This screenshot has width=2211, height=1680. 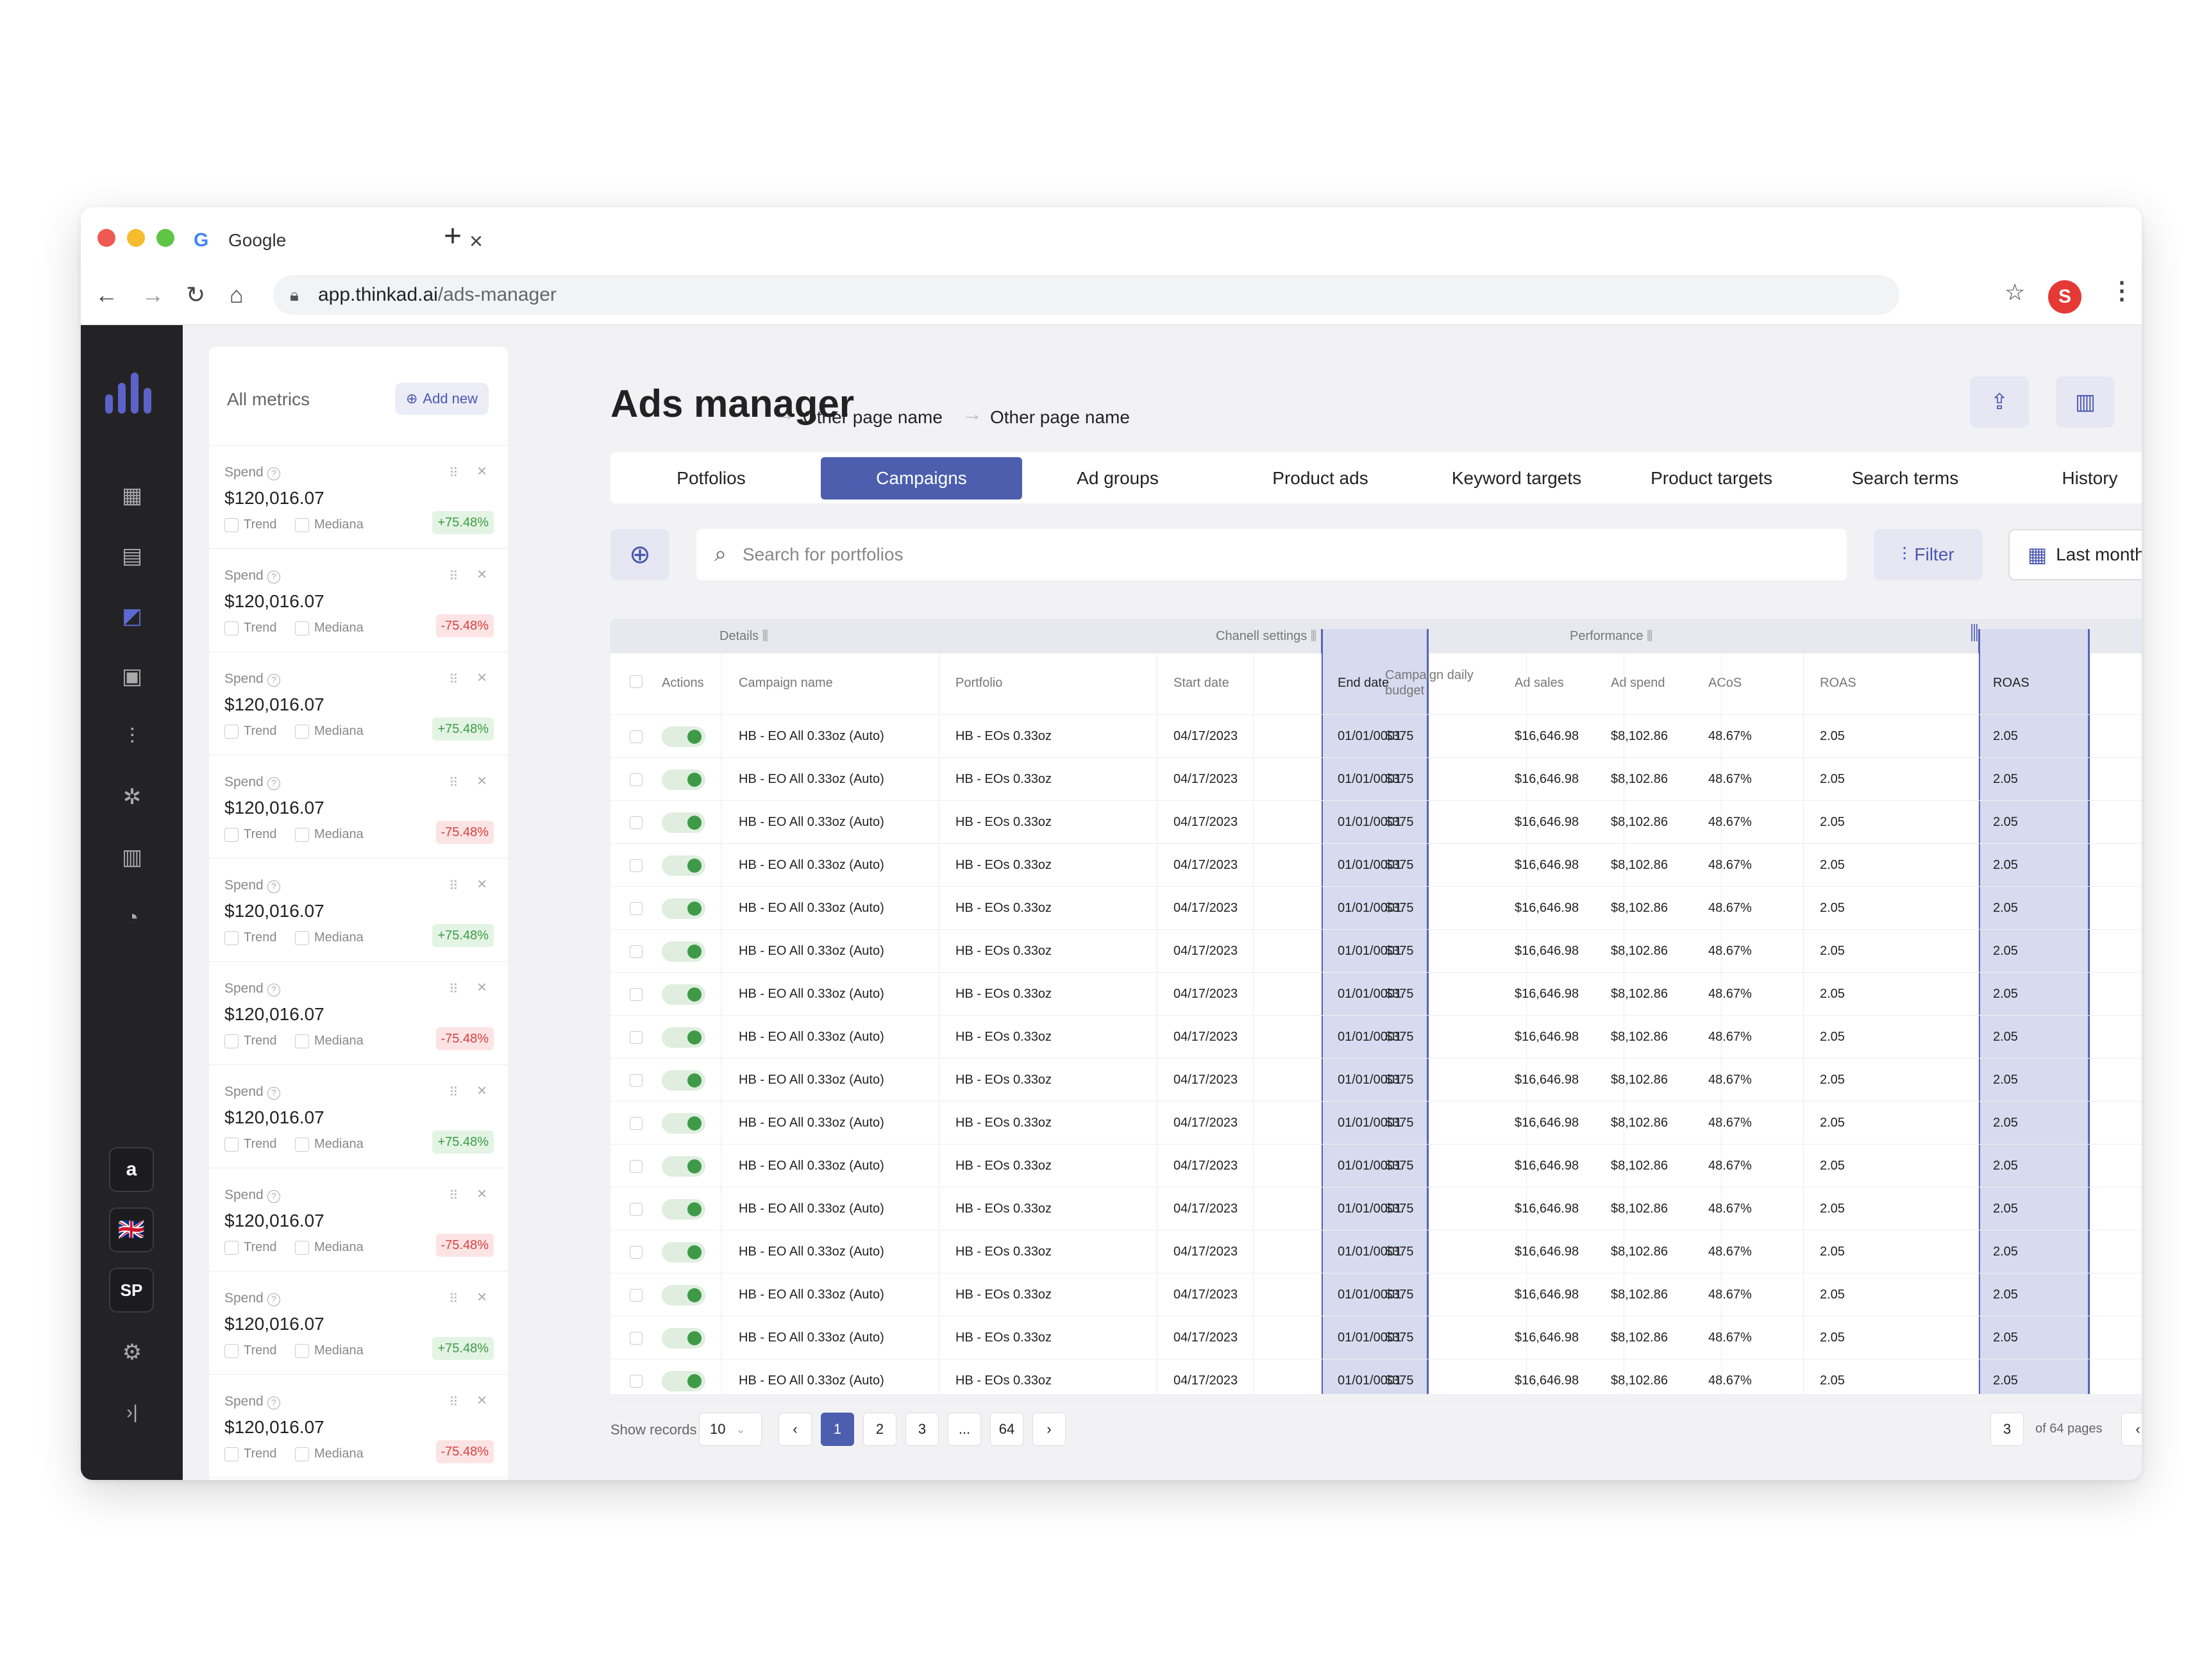 I want to click on report-button: ▥, so click(x=2085, y=402).